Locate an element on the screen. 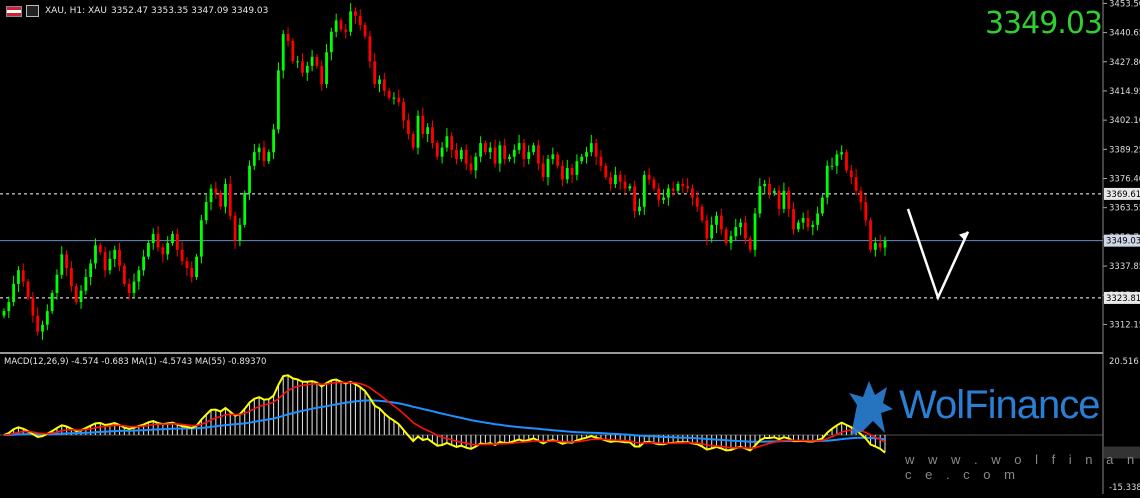 This screenshot has width=1140, height=498. price-tick-label: 3440.65 is located at coordinates (1124, 34).